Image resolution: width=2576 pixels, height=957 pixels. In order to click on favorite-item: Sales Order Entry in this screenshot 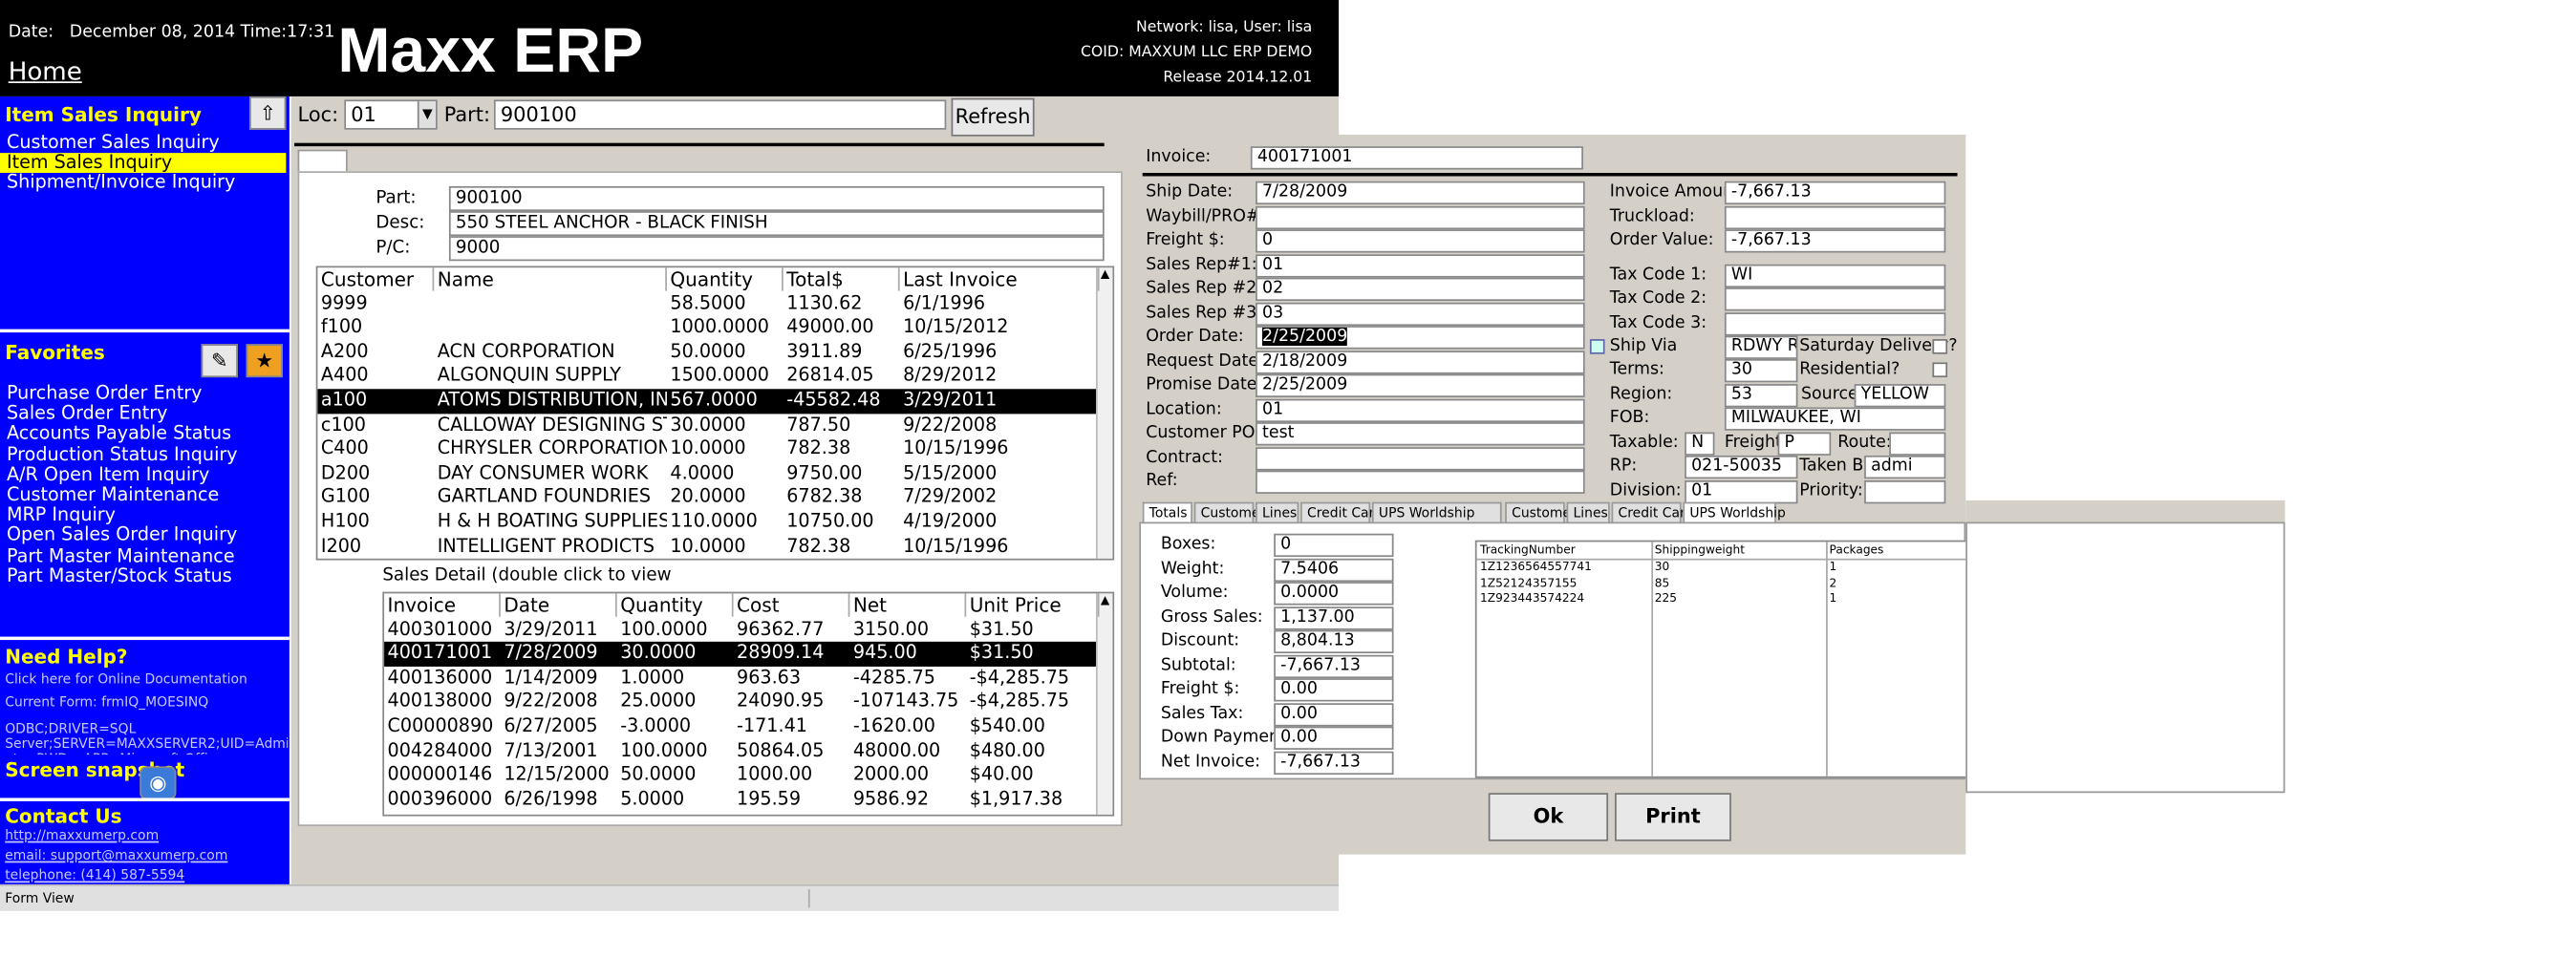, I will do `click(143, 413)`.